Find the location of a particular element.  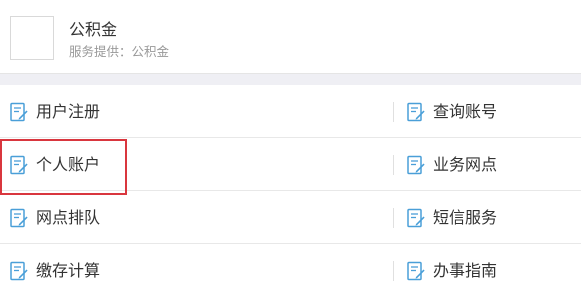

menu-item-deposit-calculator: 缴存计算 is located at coordinates (160, 268).